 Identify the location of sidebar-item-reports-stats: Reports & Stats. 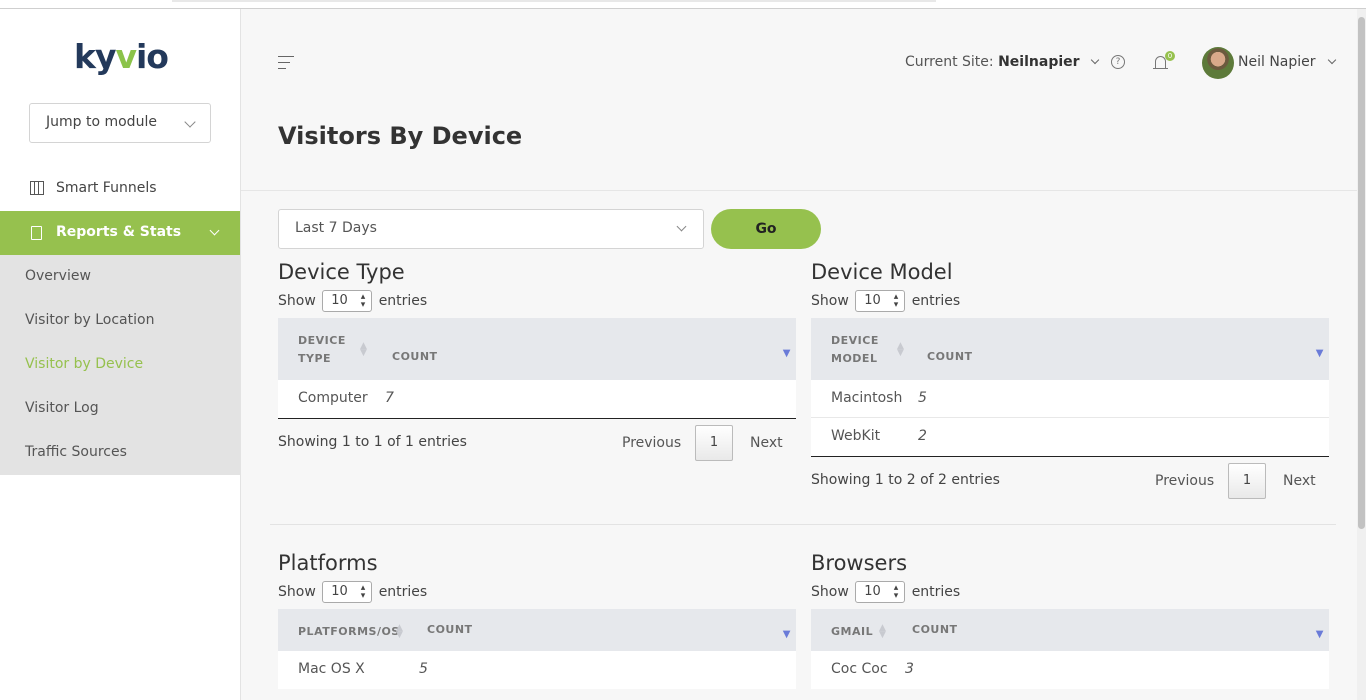
(120, 233).